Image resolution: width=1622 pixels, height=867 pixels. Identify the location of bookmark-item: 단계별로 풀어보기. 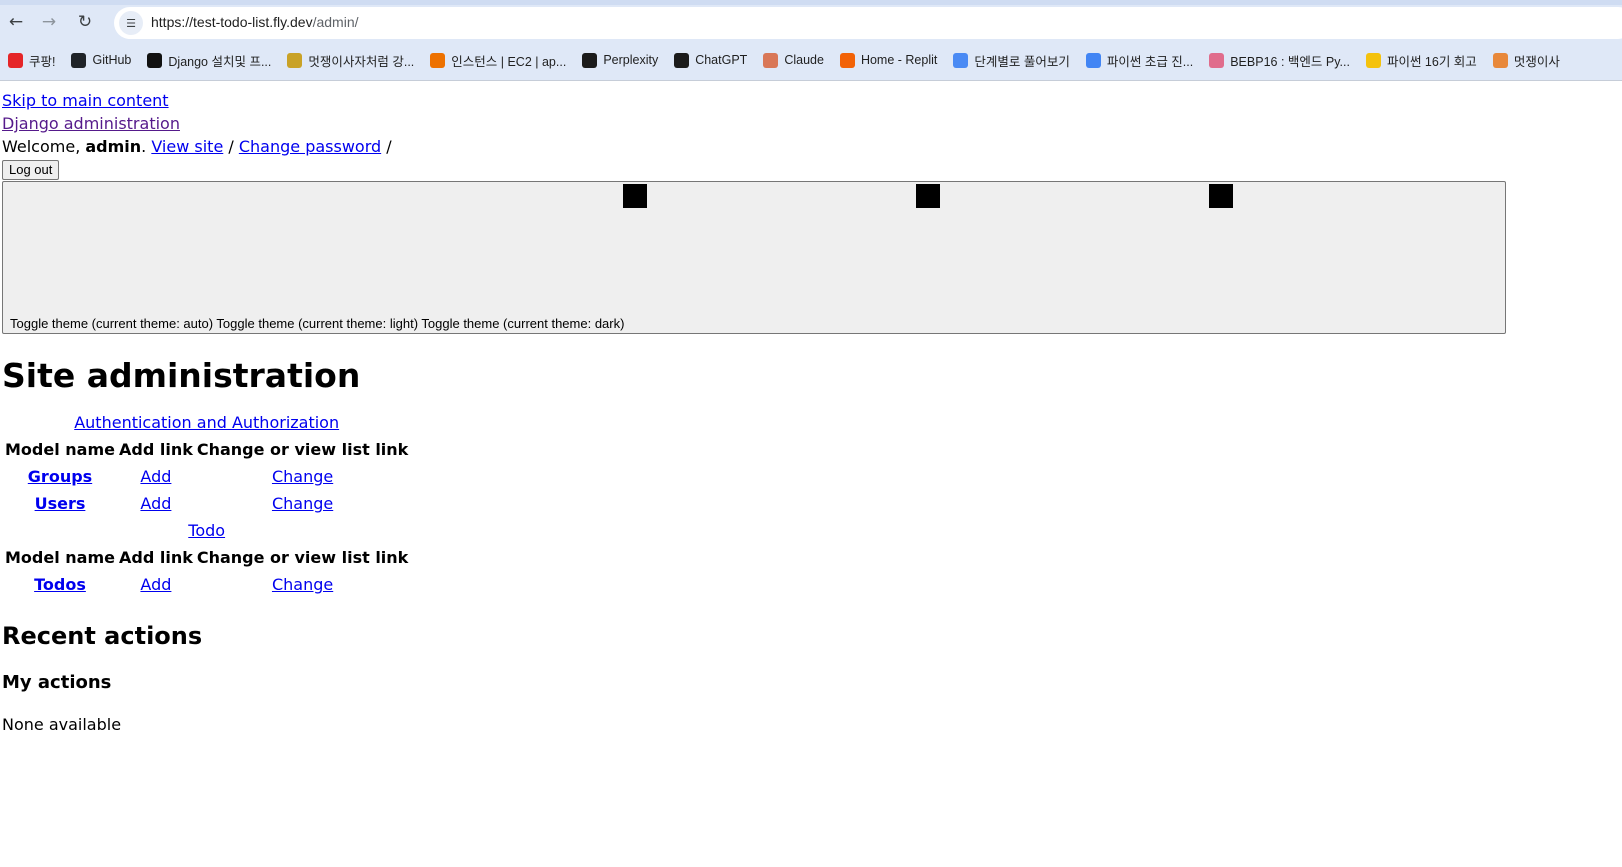
(1011, 60).